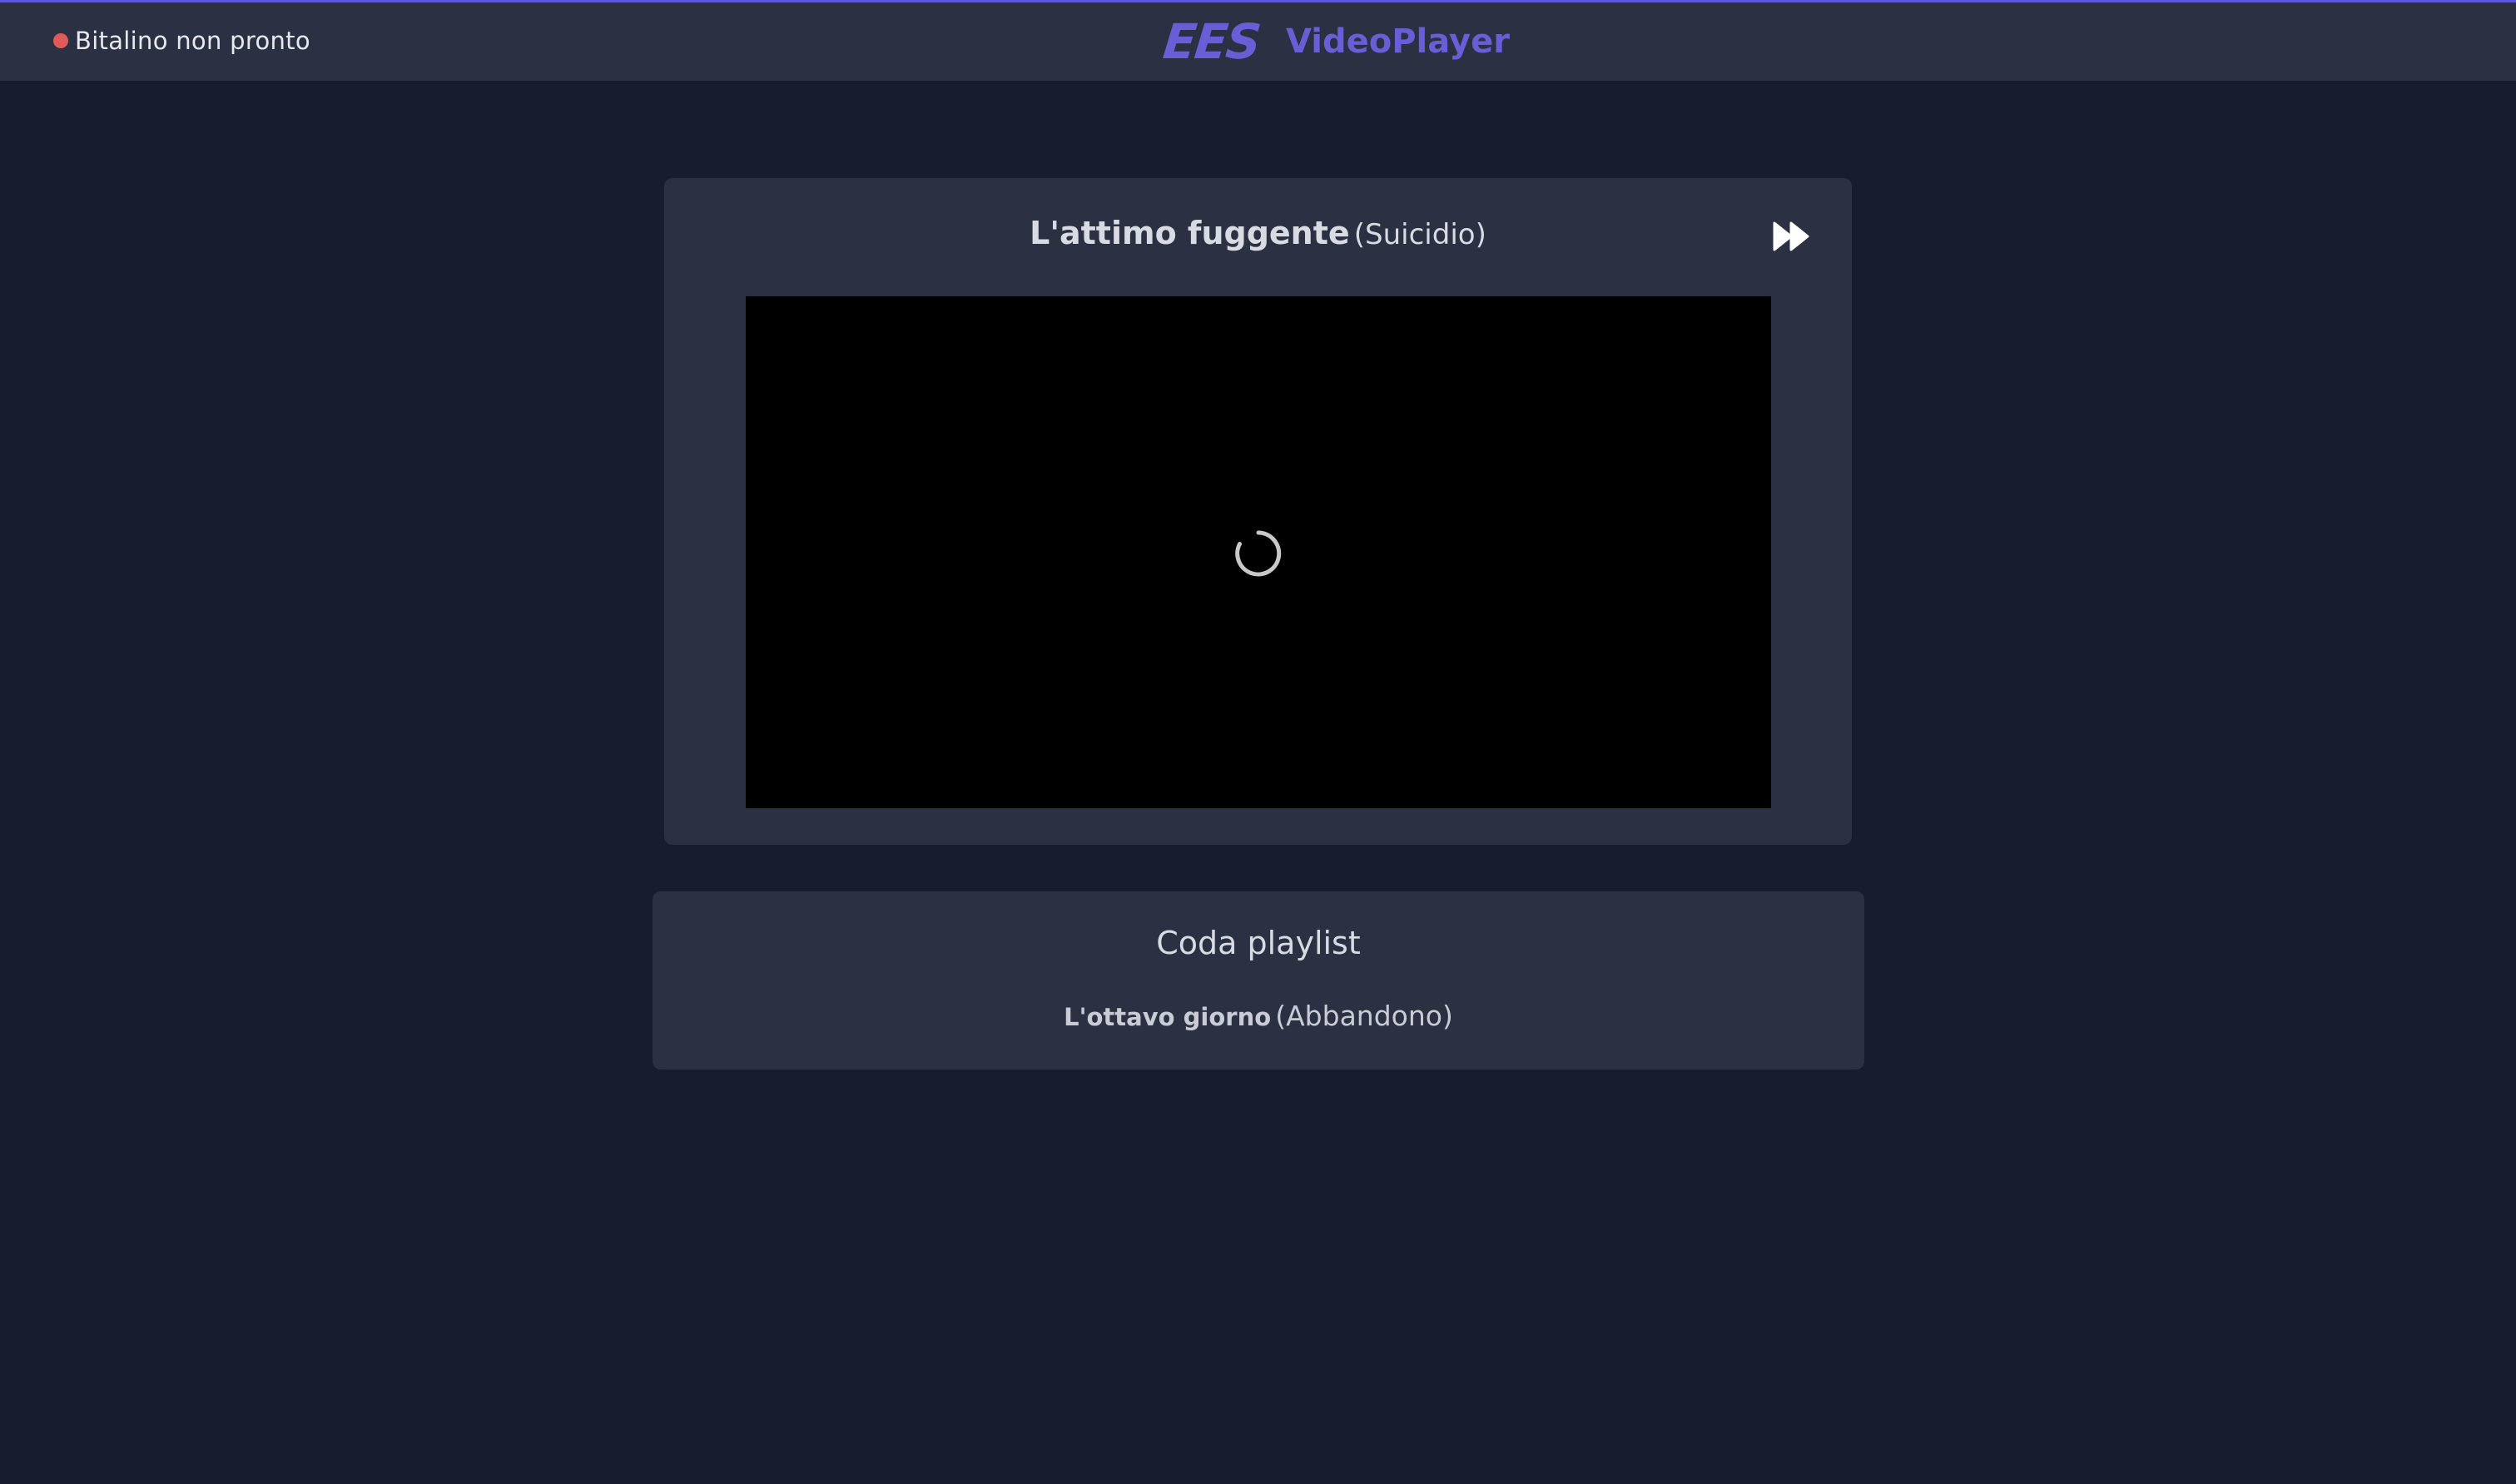  I want to click on skip-button, so click(1792, 236).